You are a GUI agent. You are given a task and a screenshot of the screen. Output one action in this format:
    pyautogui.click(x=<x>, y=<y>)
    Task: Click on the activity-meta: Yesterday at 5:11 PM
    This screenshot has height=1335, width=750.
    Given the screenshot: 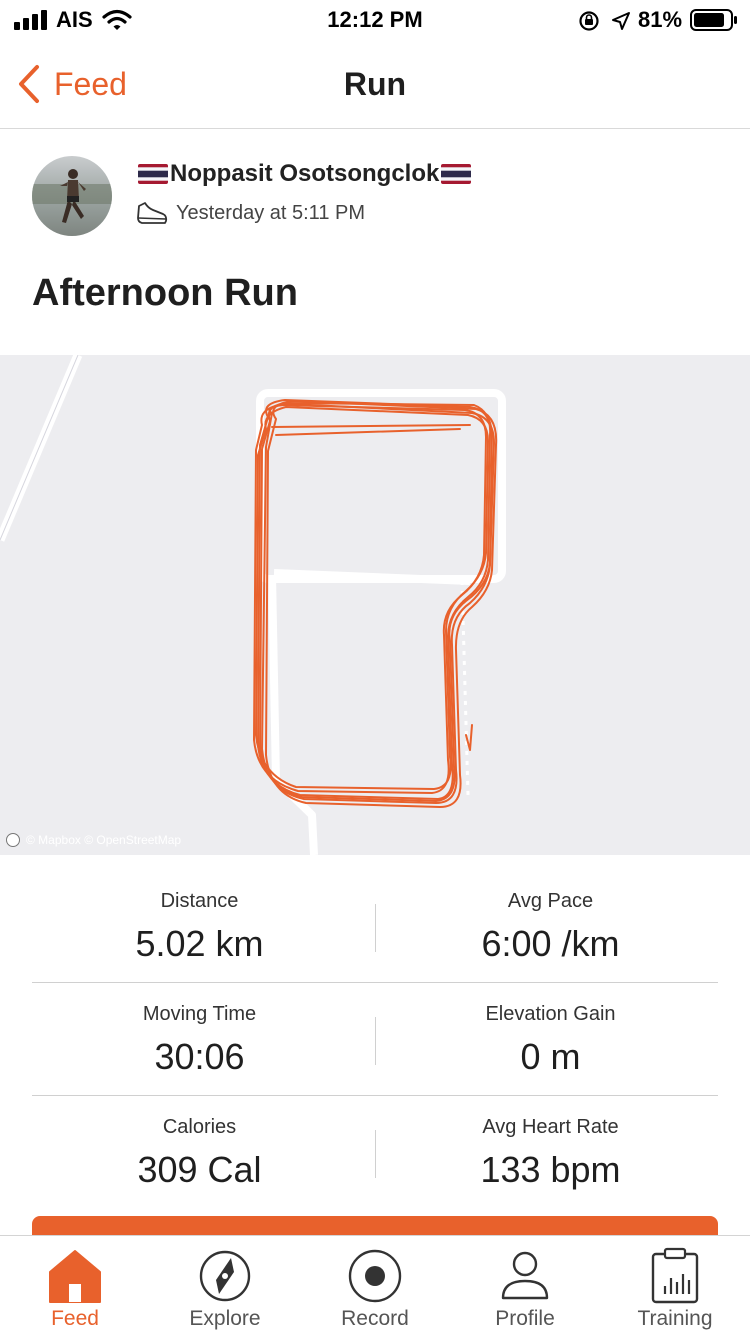 What is the action you would take?
    pyautogui.click(x=250, y=213)
    